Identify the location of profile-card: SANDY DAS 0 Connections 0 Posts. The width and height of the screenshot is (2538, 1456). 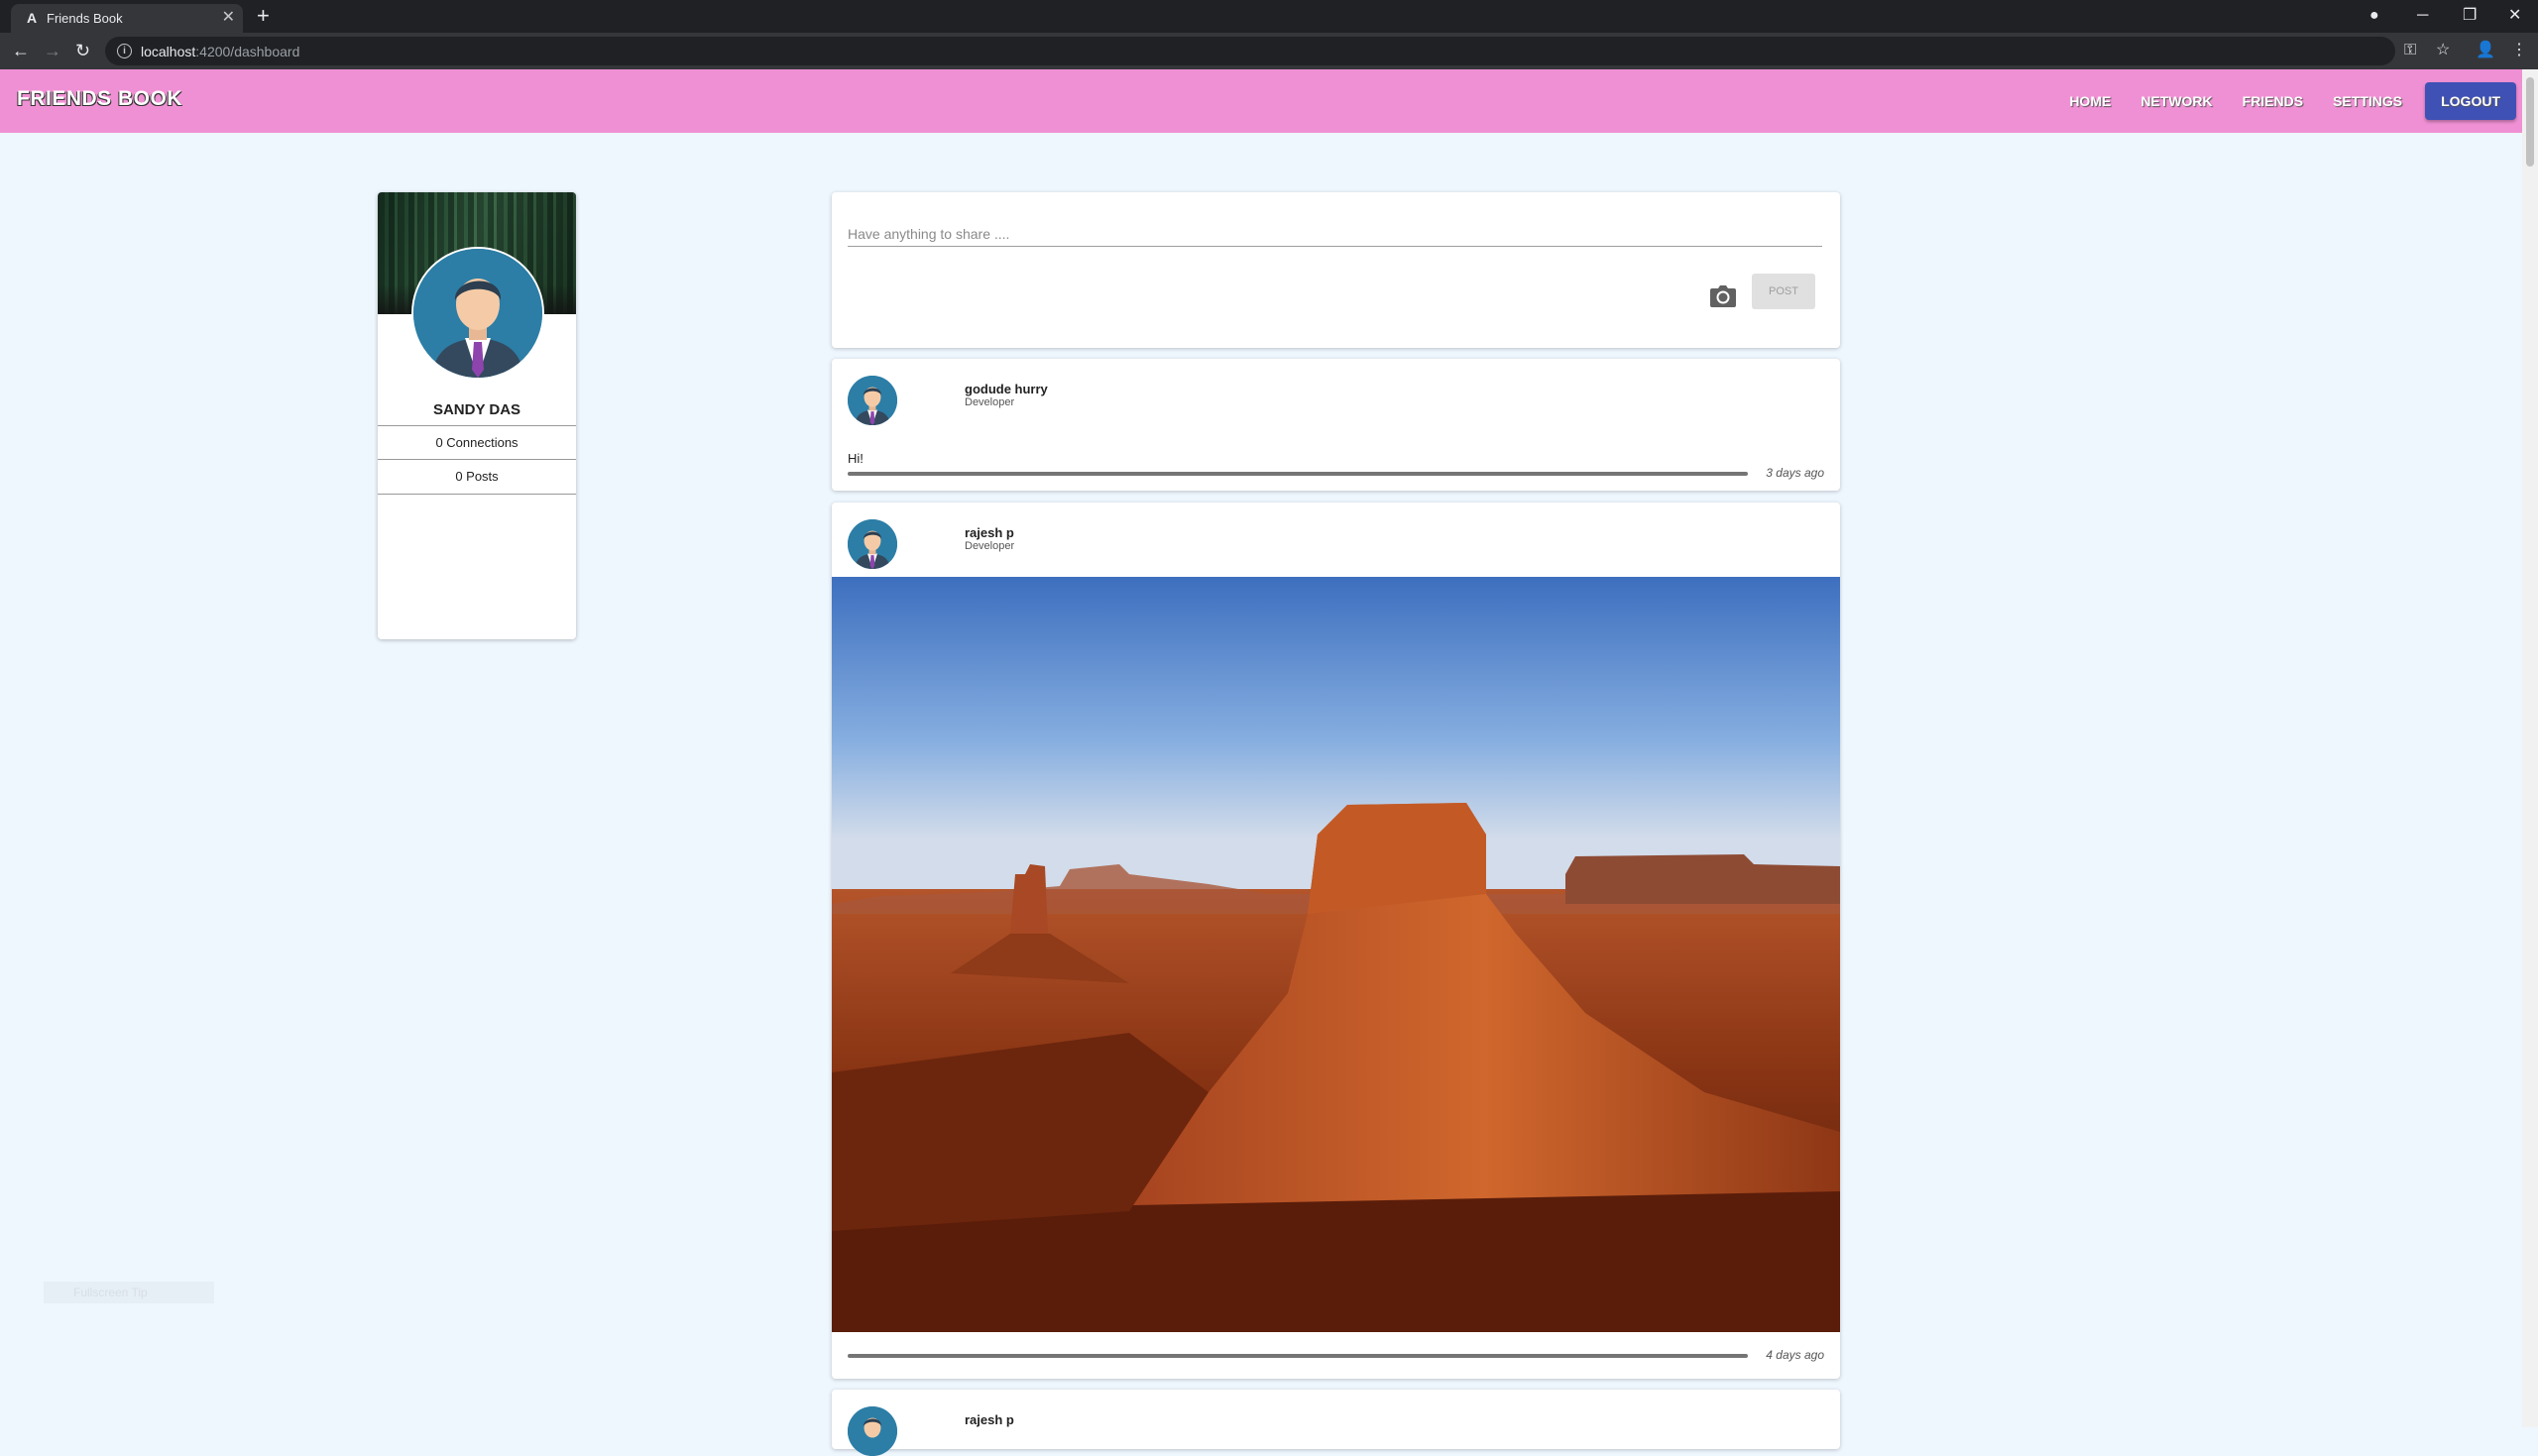
(477, 415).